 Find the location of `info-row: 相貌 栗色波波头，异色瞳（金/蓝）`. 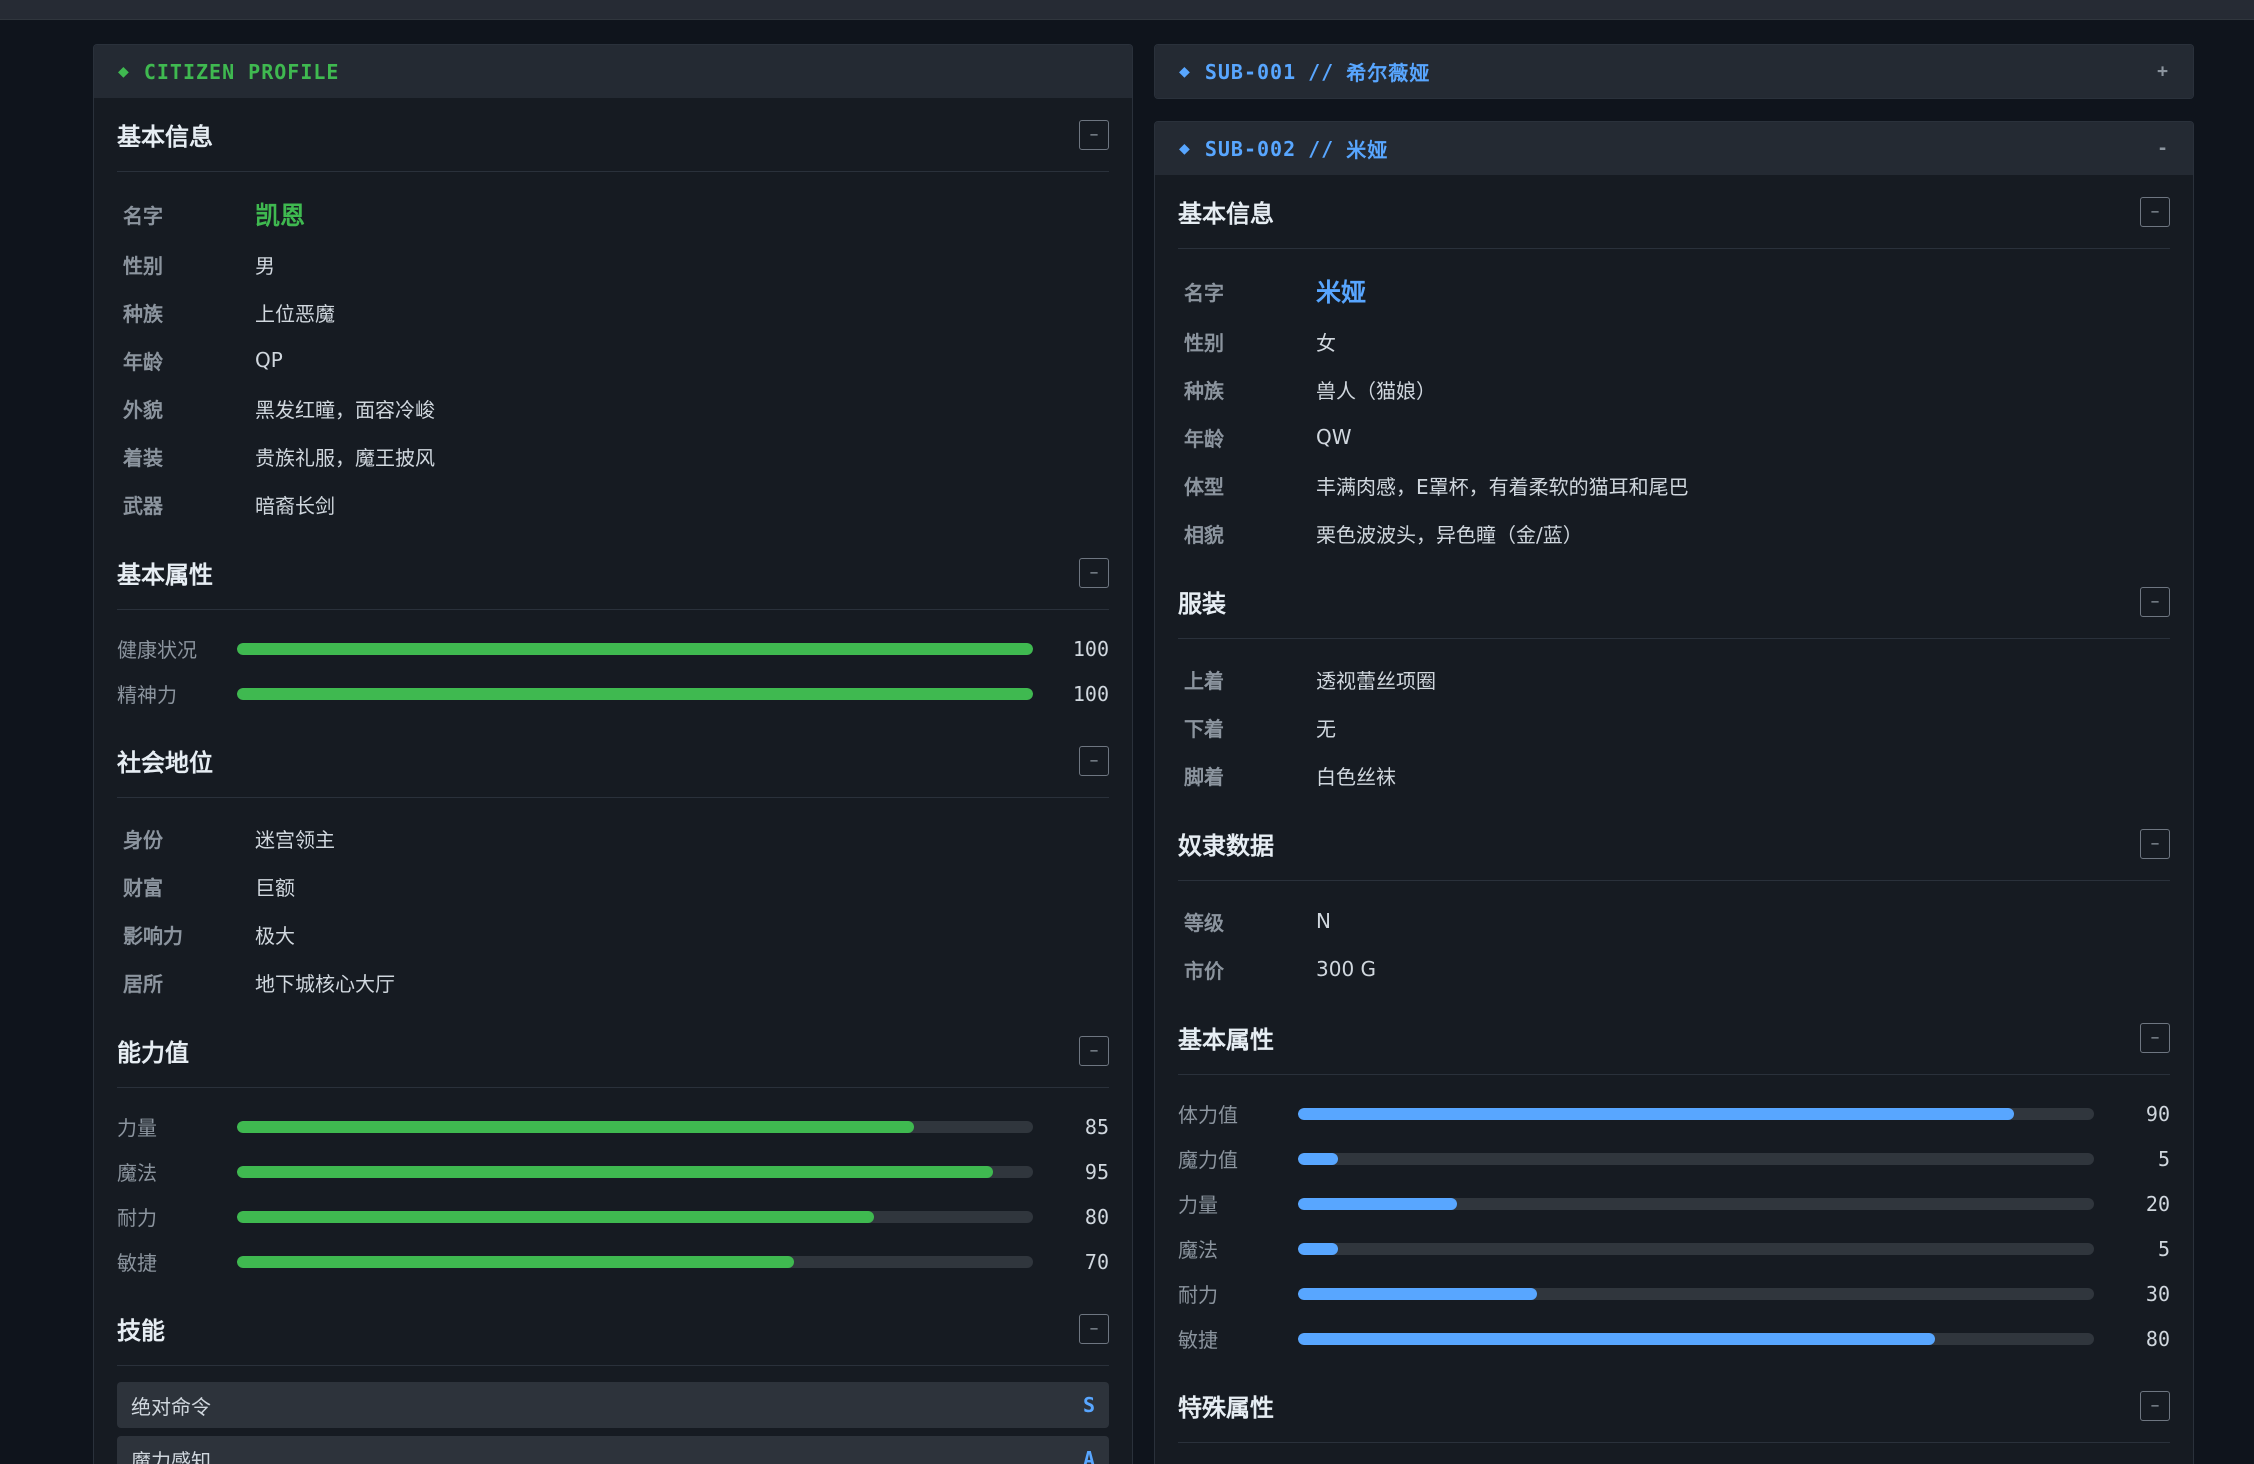

info-row: 相貌 栗色波波头，异色瞳（金/蓝） is located at coordinates (1674, 533).